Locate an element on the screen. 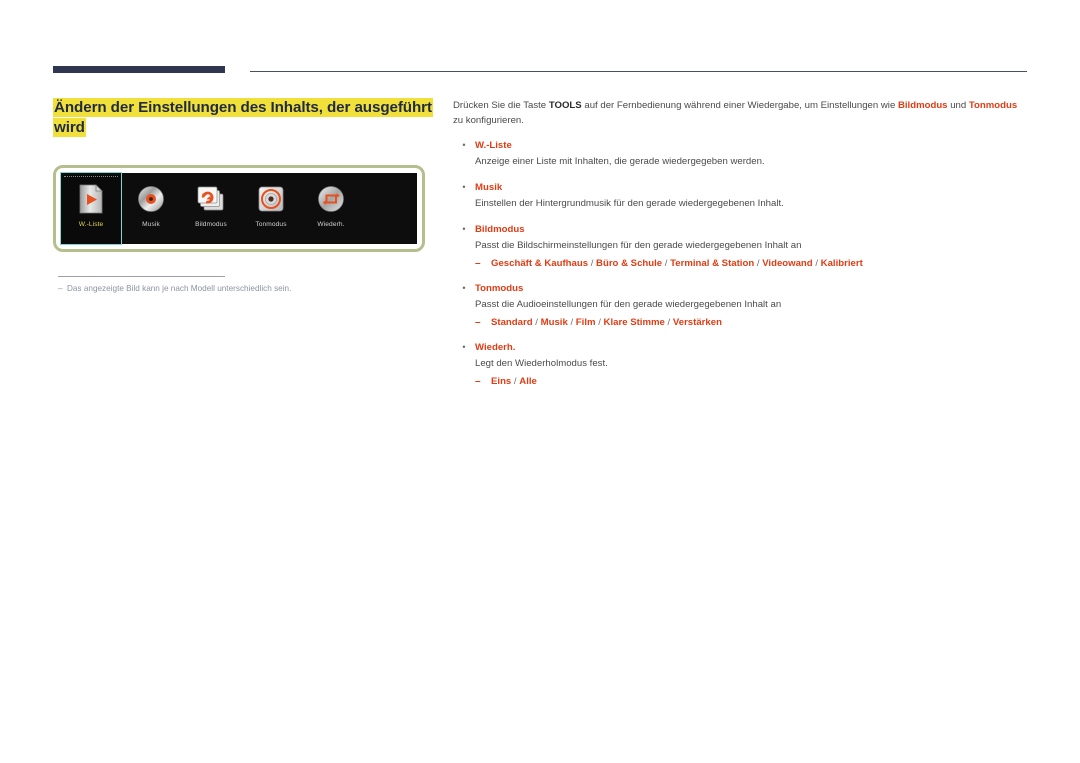 The image size is (1080, 763). osd-label-tonmodus: Tonmodus is located at coordinates (271, 224).